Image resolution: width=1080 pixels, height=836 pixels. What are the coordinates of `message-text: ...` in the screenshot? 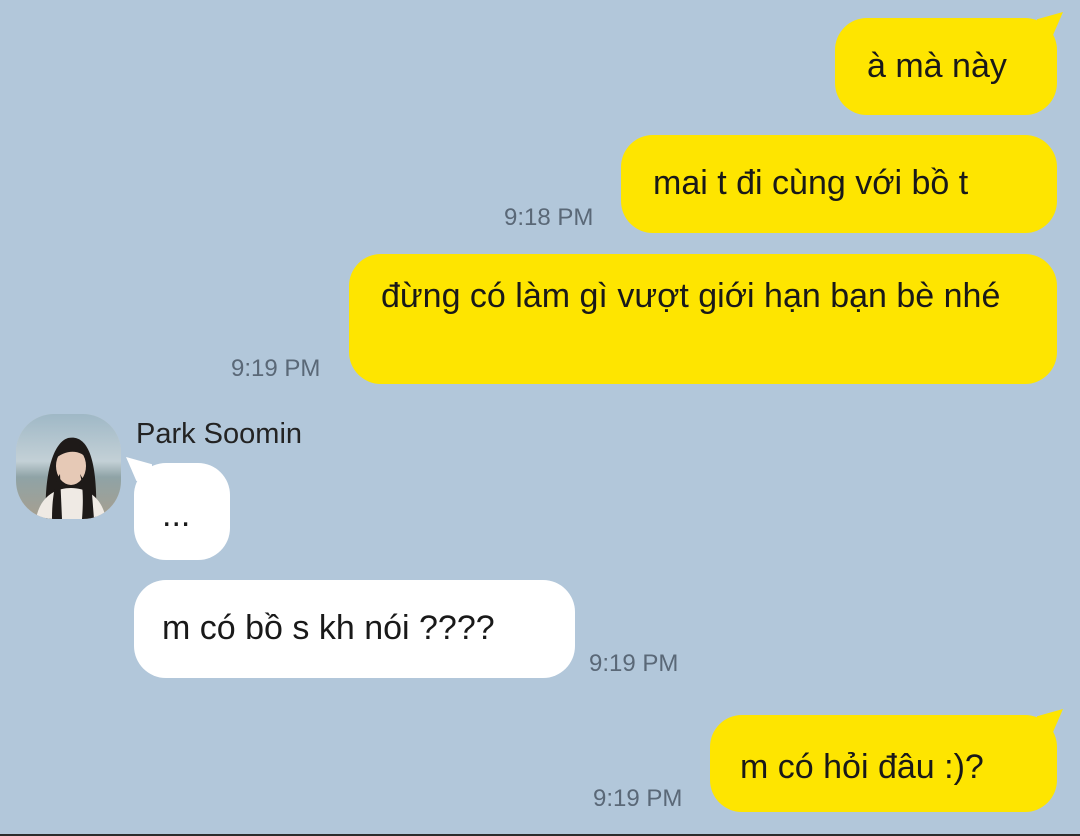 It's located at (176, 515).